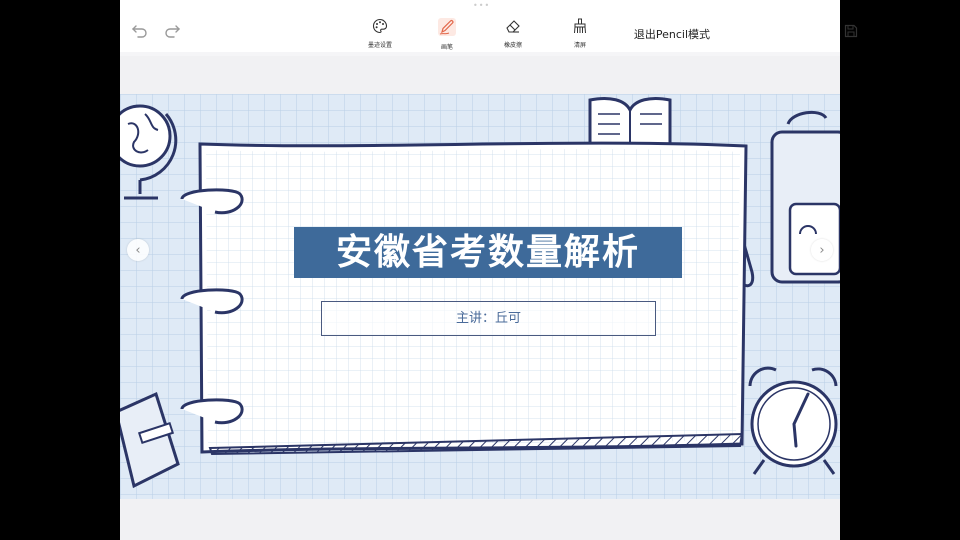 The height and width of the screenshot is (540, 960). What do you see at coordinates (379, 45) in the screenshot?
I see `tool-label: 墨迹设置` at bounding box center [379, 45].